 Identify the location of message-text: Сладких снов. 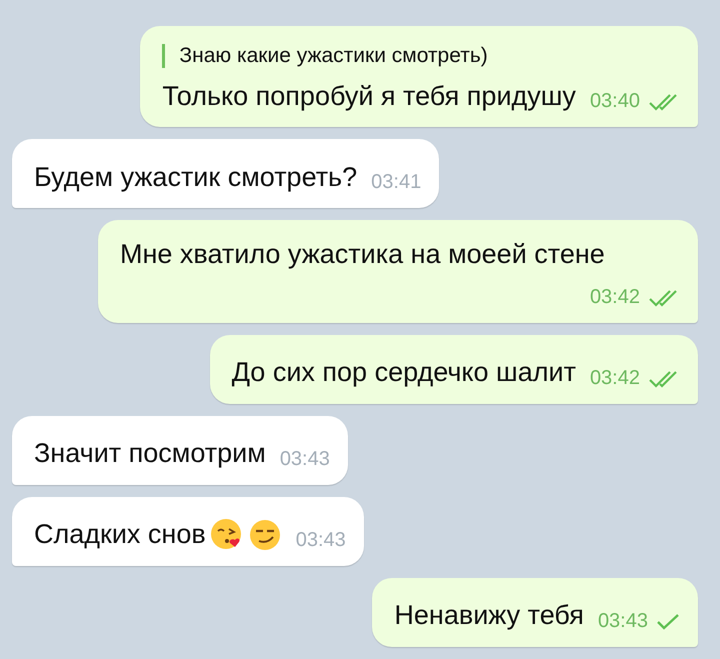
(120, 535).